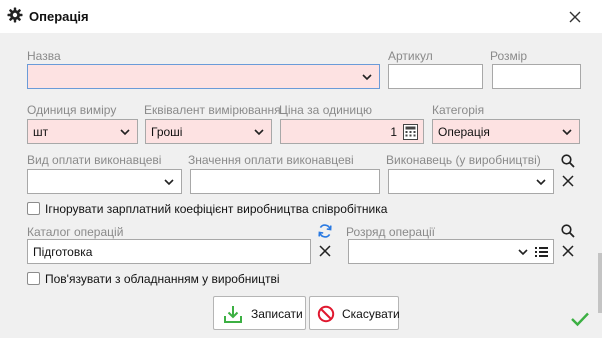  What do you see at coordinates (352, 131) in the screenshot?
I see `price-field: 1` at bounding box center [352, 131].